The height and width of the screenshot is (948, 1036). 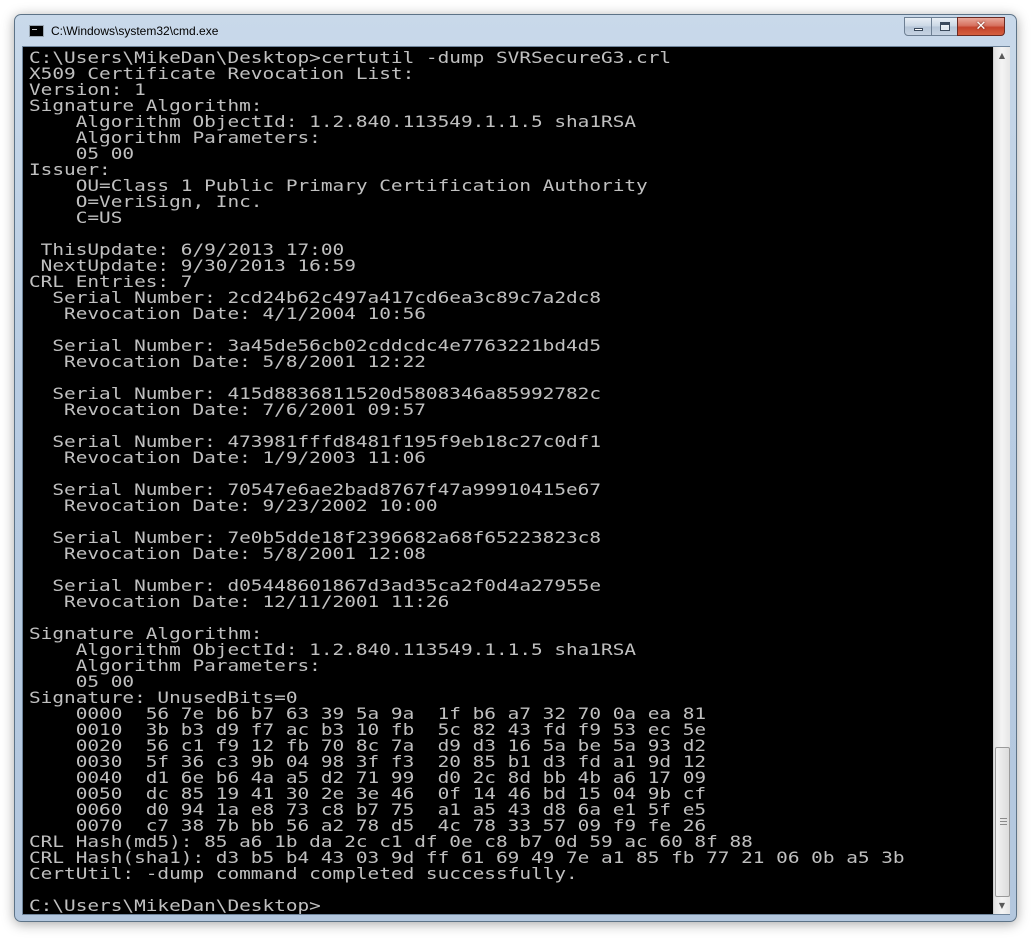 What do you see at coordinates (227, 410) in the screenshot?
I see `console-line: Revocation Date: 7/6/2001 09:57` at bounding box center [227, 410].